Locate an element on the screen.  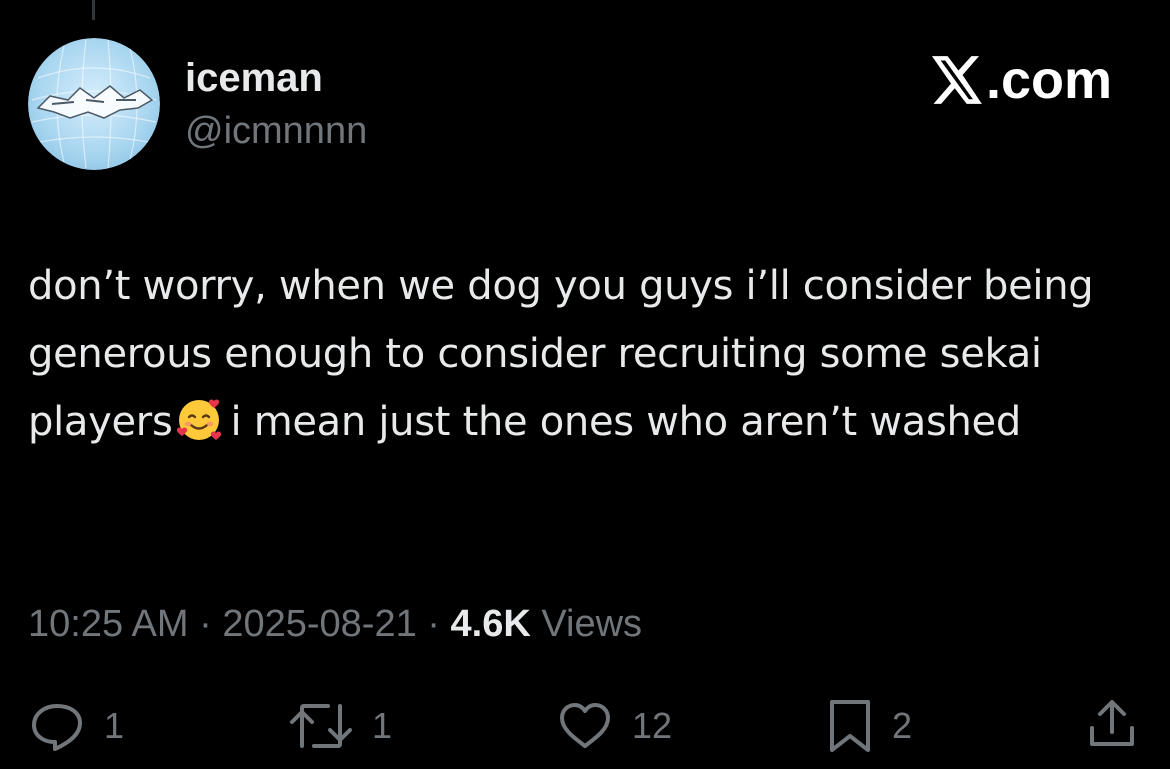
share-button is located at coordinates (1112, 724).